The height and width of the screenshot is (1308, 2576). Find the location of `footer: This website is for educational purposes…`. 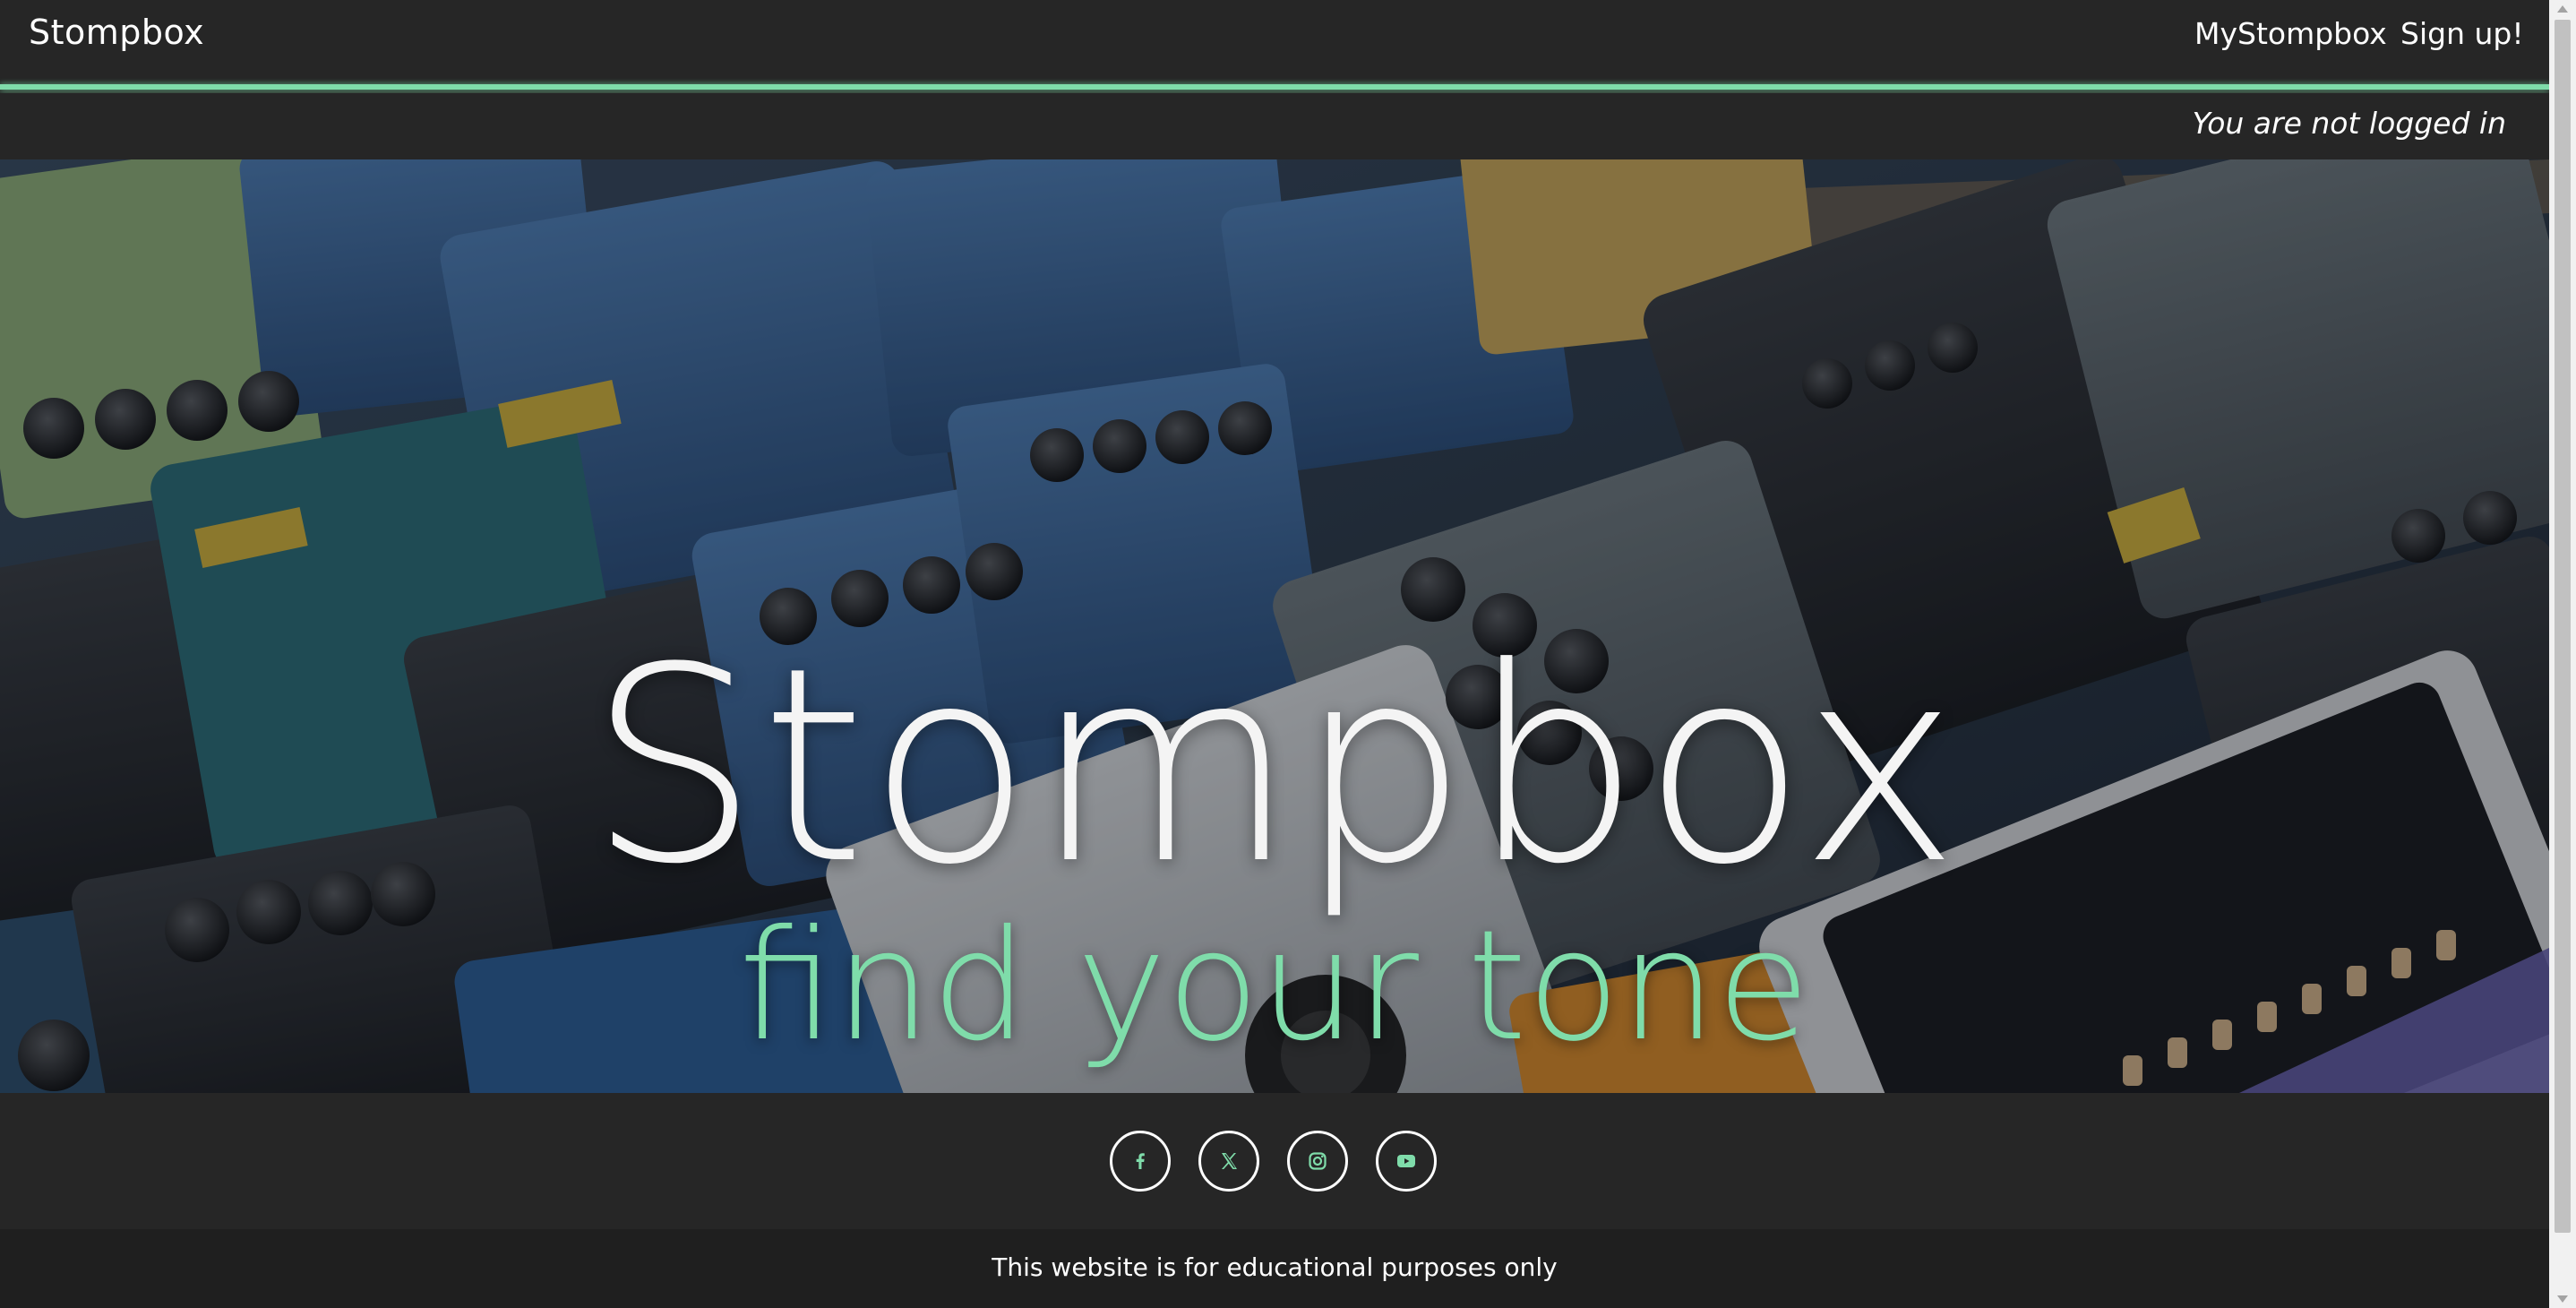

footer: This website is for educational purposes… is located at coordinates (1274, 1268).